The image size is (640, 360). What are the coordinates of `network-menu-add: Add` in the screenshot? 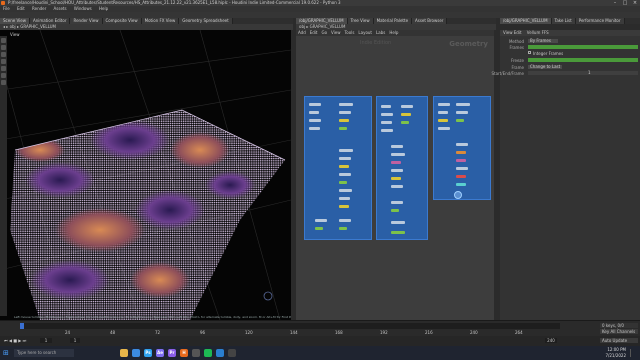 It's located at (302, 32).